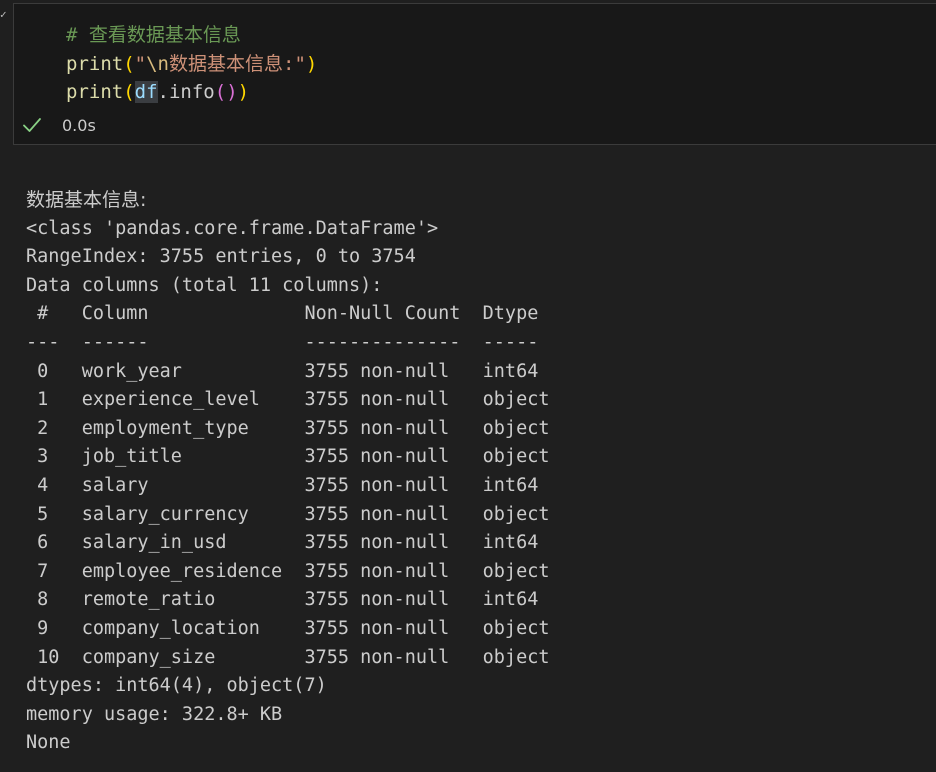 Image resolution: width=936 pixels, height=772 pixels. What do you see at coordinates (154, 714) in the screenshot?
I see `output-memory-usage: memory usage: 322.8+ KB` at bounding box center [154, 714].